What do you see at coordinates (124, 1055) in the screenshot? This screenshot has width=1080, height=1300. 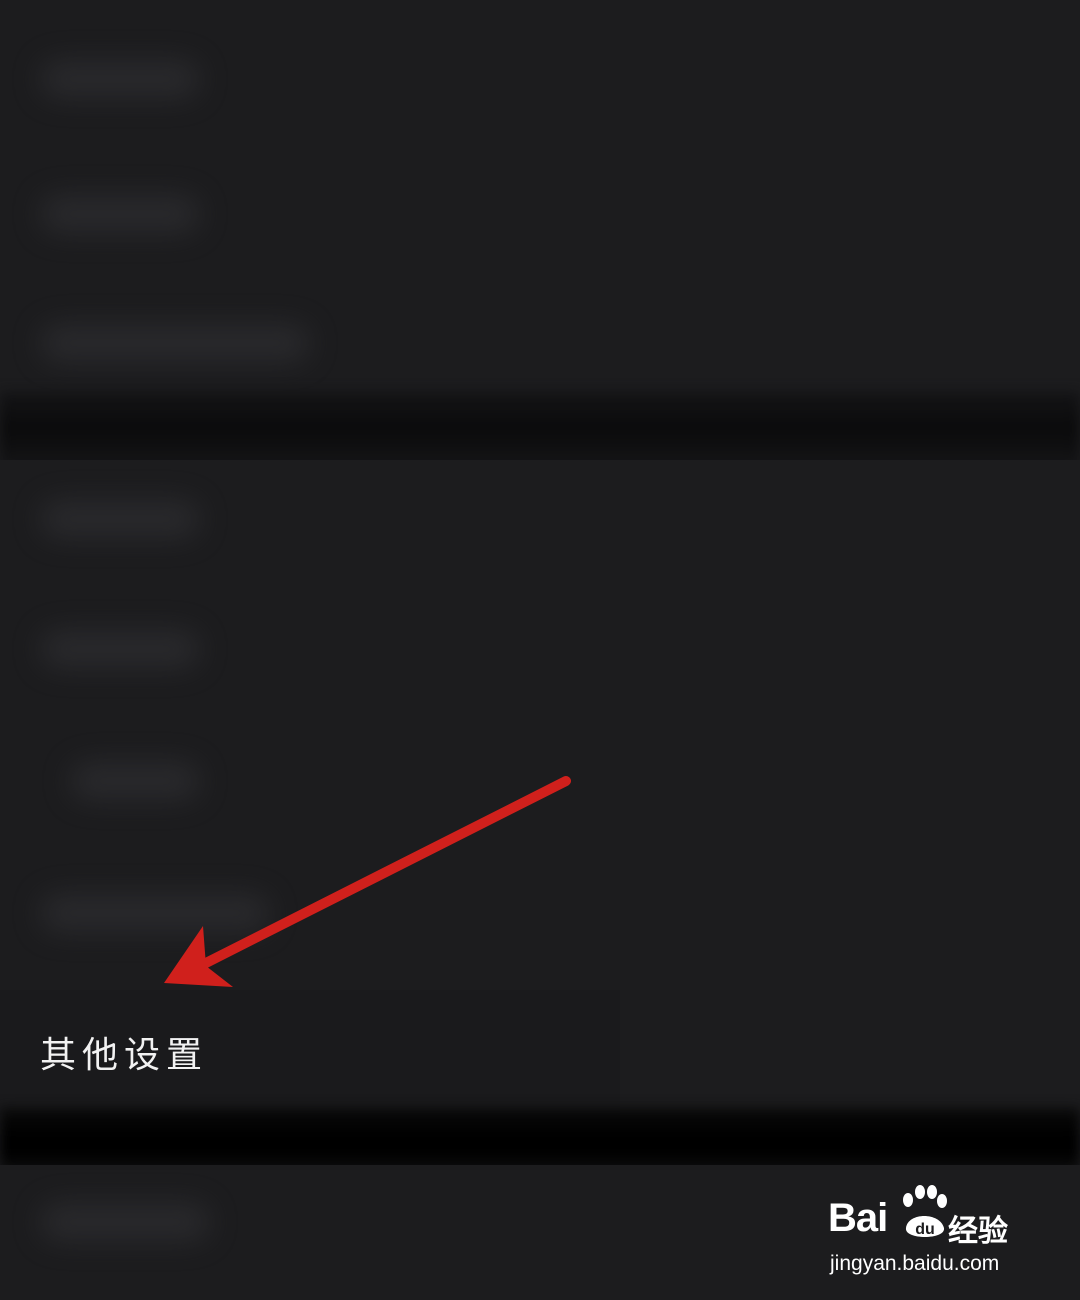 I see `other-settings-label: 其他设置` at bounding box center [124, 1055].